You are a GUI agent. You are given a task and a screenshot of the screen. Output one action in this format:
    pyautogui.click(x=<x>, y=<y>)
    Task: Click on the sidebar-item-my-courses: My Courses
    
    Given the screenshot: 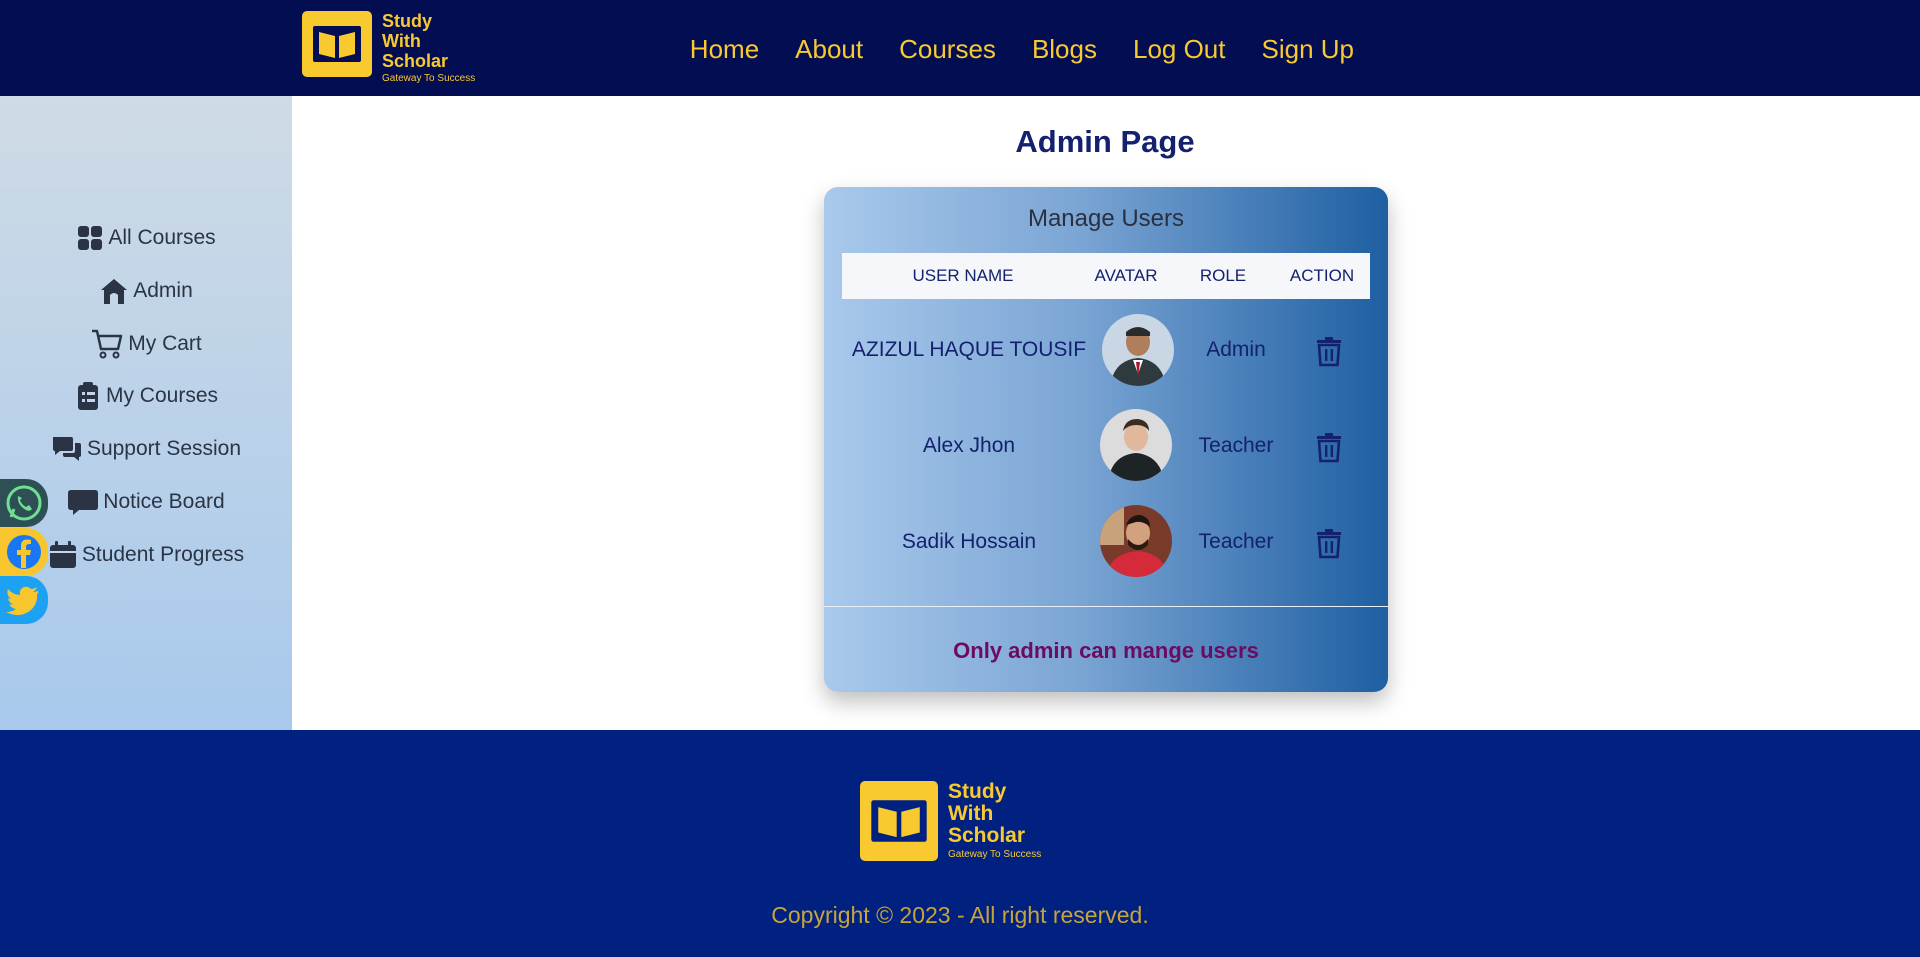 What is the action you would take?
    pyautogui.click(x=146, y=396)
    